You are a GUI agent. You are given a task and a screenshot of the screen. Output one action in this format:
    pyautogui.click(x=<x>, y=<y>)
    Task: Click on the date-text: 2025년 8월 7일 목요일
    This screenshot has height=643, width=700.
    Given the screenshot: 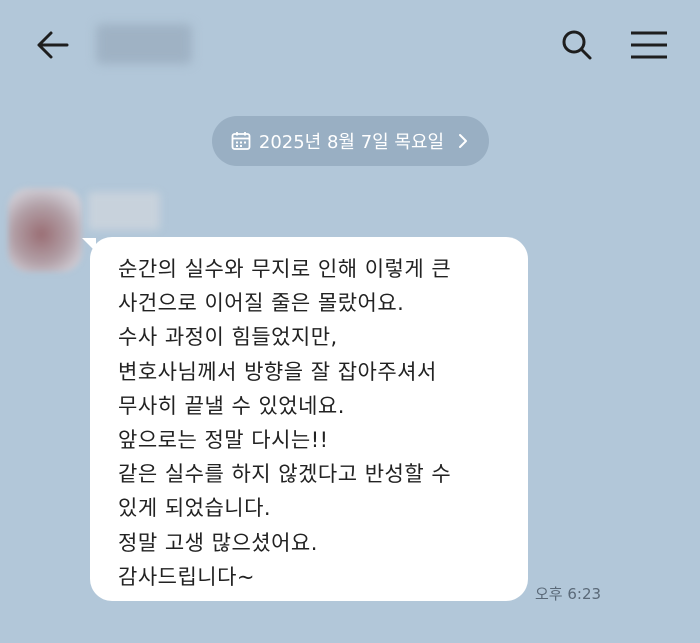 What is the action you would take?
    pyautogui.click(x=351, y=142)
    